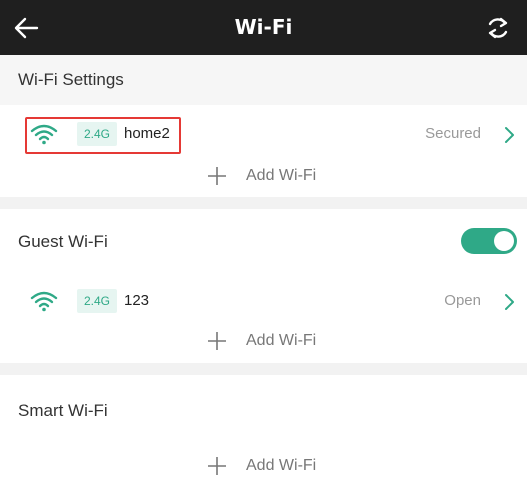 The image size is (527, 490). What do you see at coordinates (63, 410) in the screenshot?
I see `section-title: Smart Wi-Fi` at bounding box center [63, 410].